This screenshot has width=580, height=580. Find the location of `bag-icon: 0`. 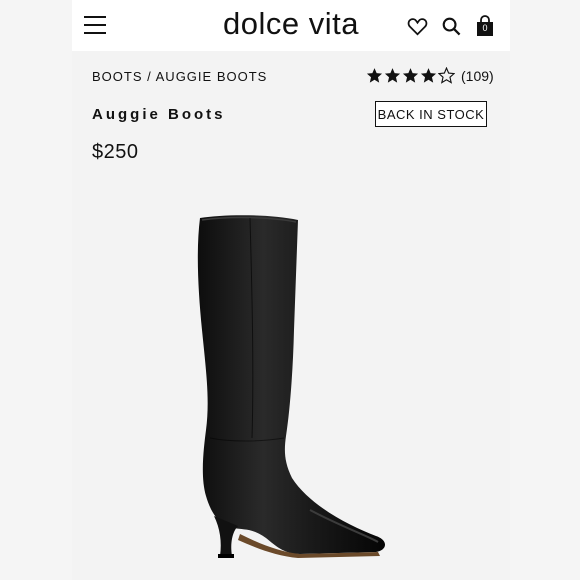

bag-icon: 0 is located at coordinates (485, 26).